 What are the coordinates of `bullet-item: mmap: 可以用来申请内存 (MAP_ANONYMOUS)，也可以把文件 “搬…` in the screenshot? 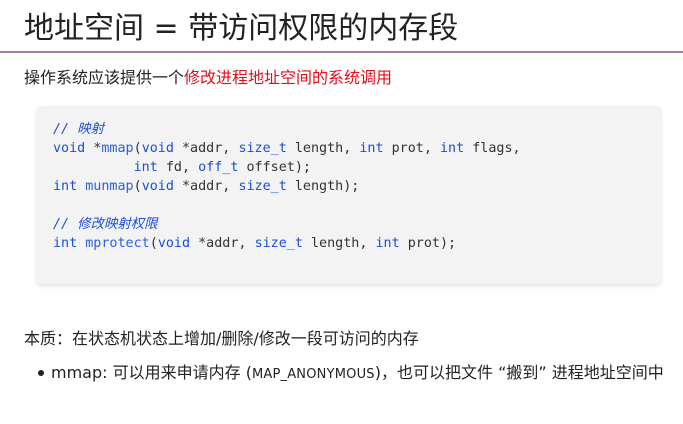 It's located at (353, 374).